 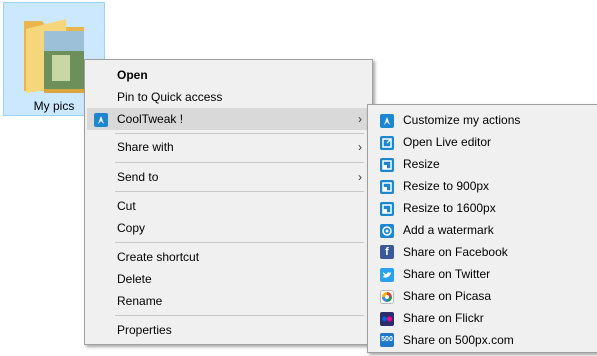 What do you see at coordinates (140, 301) in the screenshot?
I see `menu-item-label: Rename` at bounding box center [140, 301].